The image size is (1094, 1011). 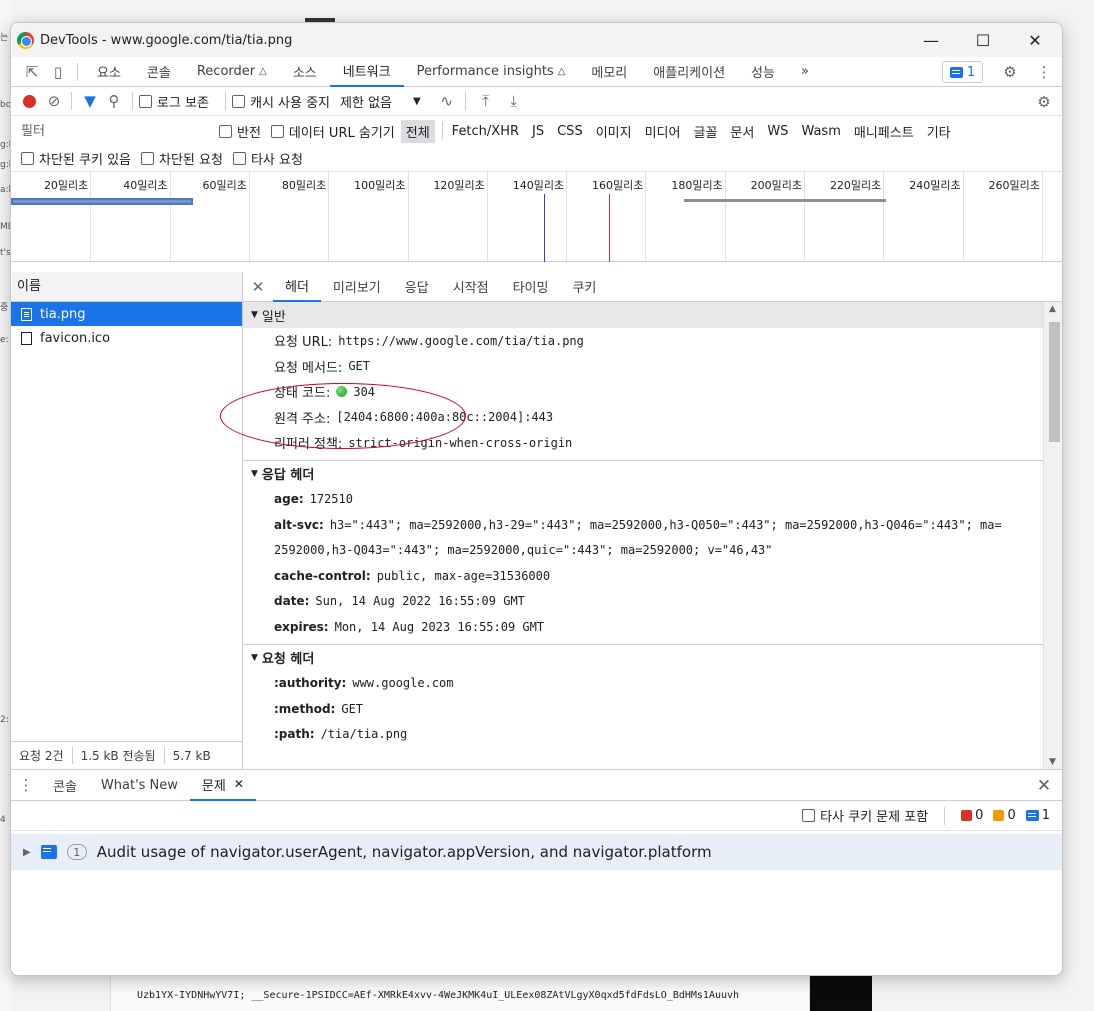 What do you see at coordinates (267, 158) in the screenshot?
I see `third-party-requests-checkbox: 타사 요청` at bounding box center [267, 158].